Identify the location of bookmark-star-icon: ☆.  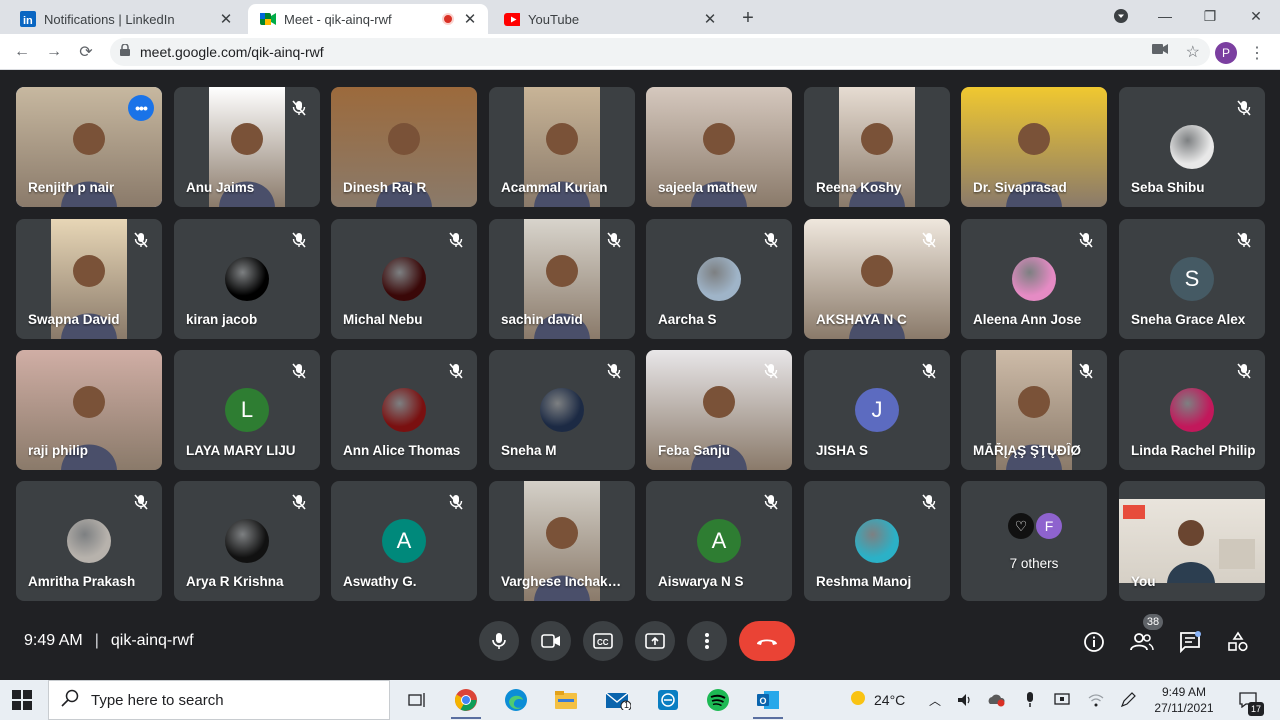
(1193, 52).